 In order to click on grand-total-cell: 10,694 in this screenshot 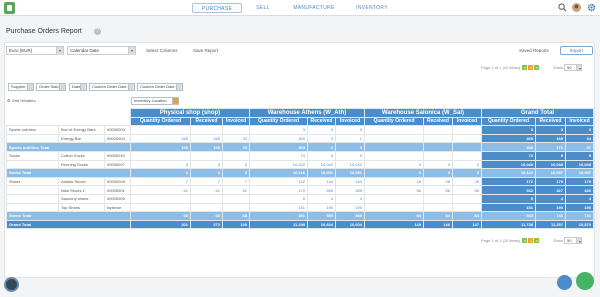, I will do `click(321, 224)`.